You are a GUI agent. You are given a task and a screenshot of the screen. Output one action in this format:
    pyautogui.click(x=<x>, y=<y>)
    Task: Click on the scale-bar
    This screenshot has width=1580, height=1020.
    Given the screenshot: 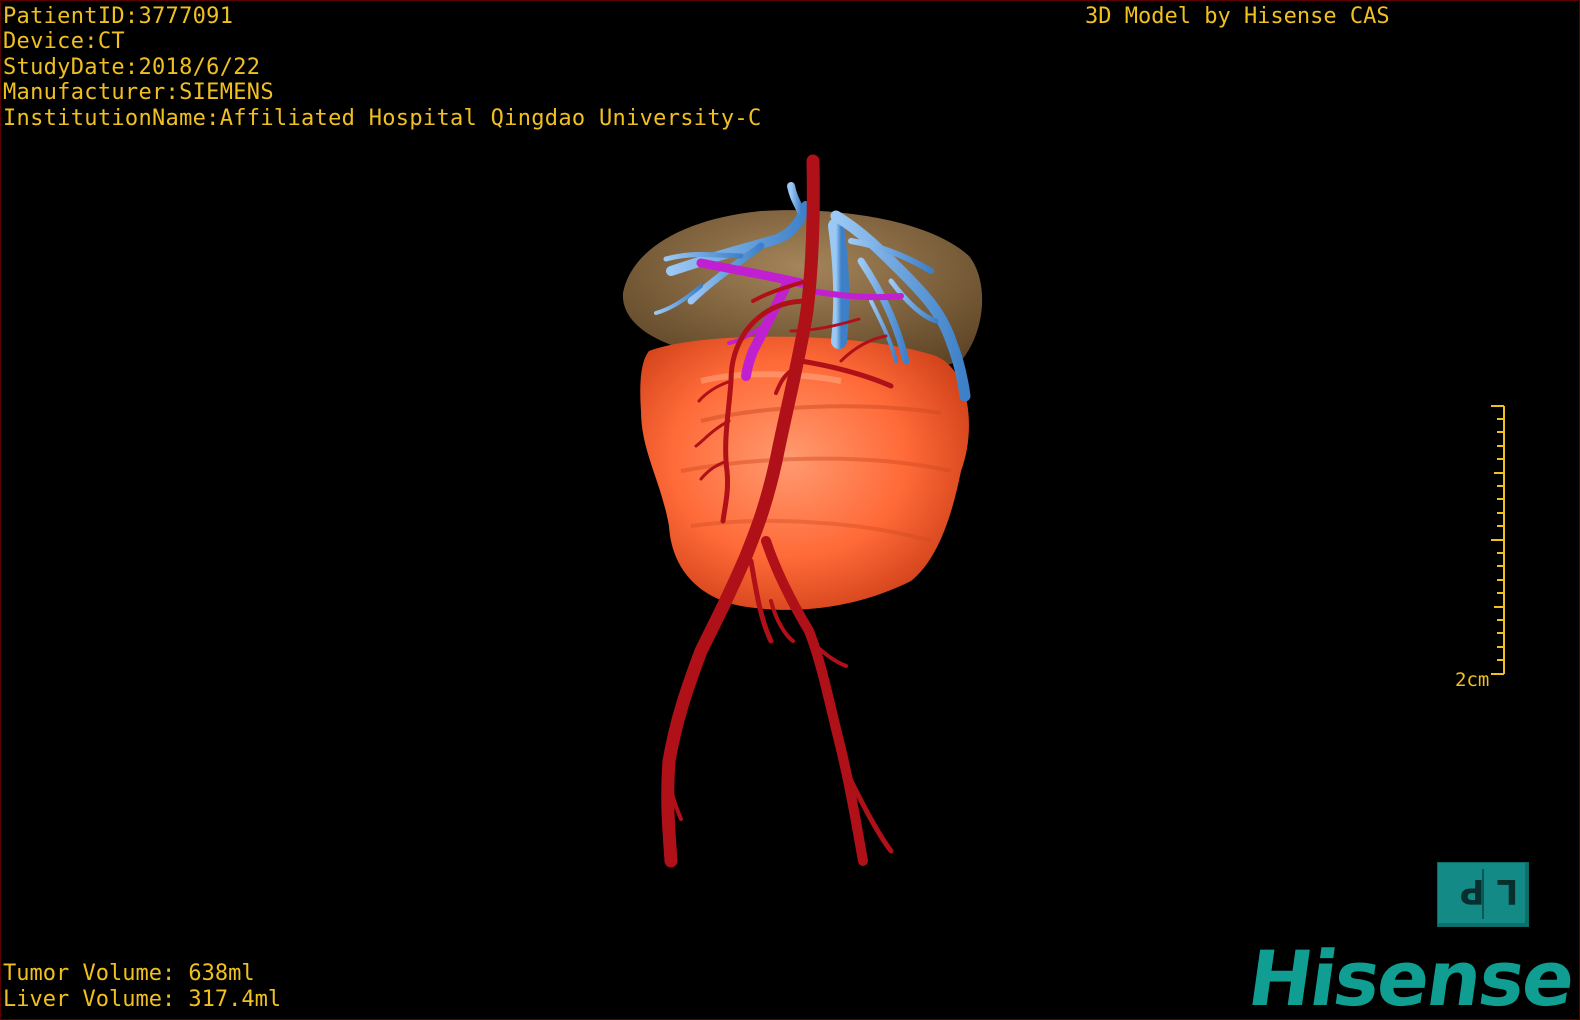 What is the action you would take?
    pyautogui.click(x=1498, y=540)
    